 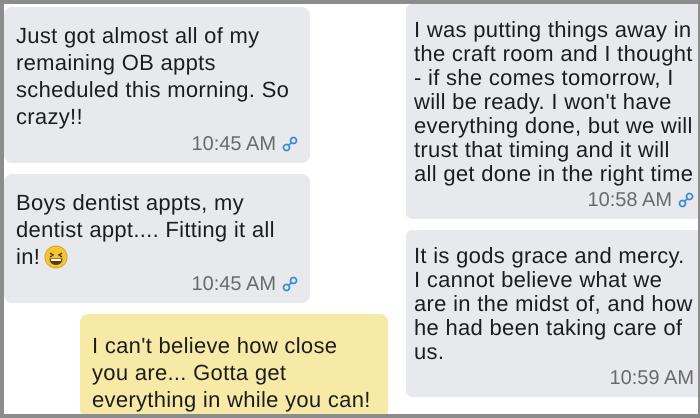 I want to click on message-text: I can't believe how close you are... Gotta get everything in while you can!, so click(x=232, y=372).